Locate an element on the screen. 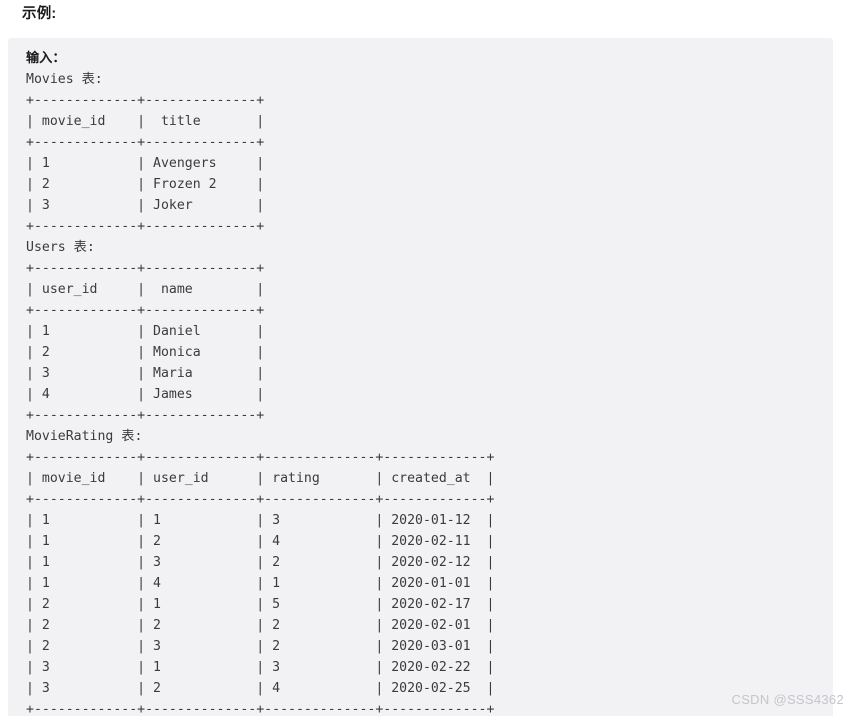 Image resolution: width=858 pixels, height=716 pixels. code-line: | 2 | 3 | 2 | 2020-03-01 | is located at coordinates (260, 646).